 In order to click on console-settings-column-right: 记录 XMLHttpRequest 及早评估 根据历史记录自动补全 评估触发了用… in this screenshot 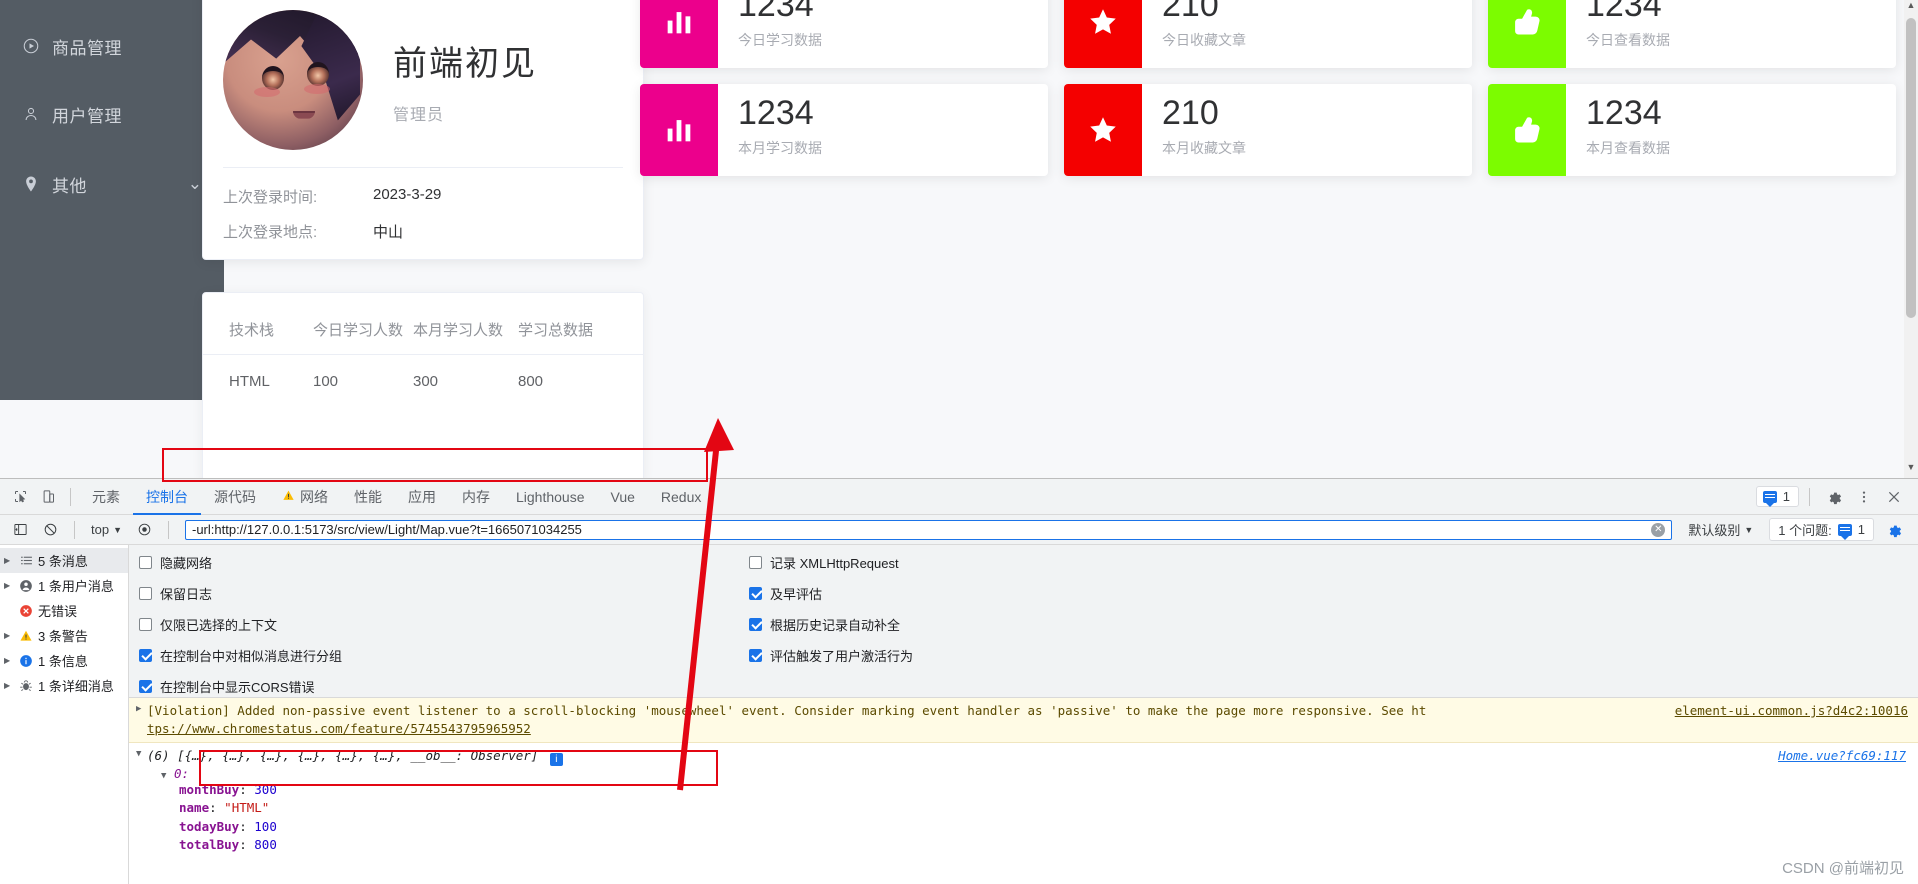, I will do `click(831, 620)`.